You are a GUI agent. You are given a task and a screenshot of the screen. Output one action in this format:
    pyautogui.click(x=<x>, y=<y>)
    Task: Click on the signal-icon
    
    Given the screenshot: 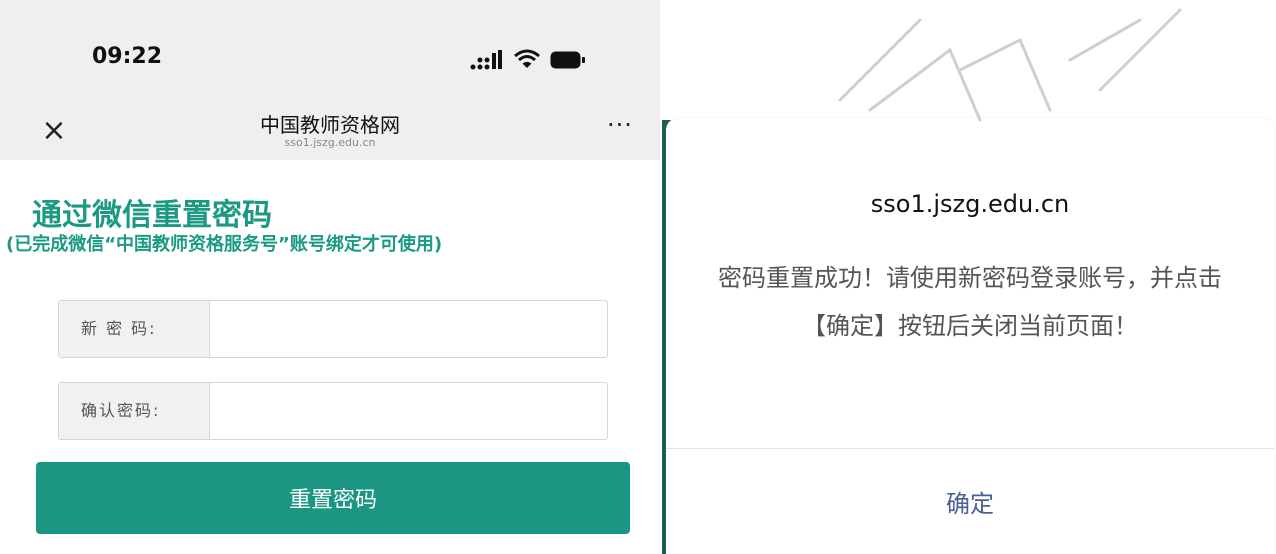 What is the action you would take?
    pyautogui.click(x=486, y=60)
    